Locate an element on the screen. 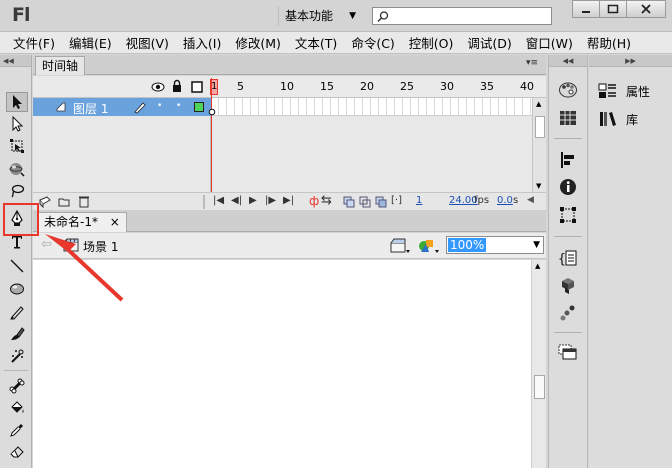 Image resolution: width=672 pixels, height=468 pixels. properties-panel-button: 属性 is located at coordinates (624, 91).